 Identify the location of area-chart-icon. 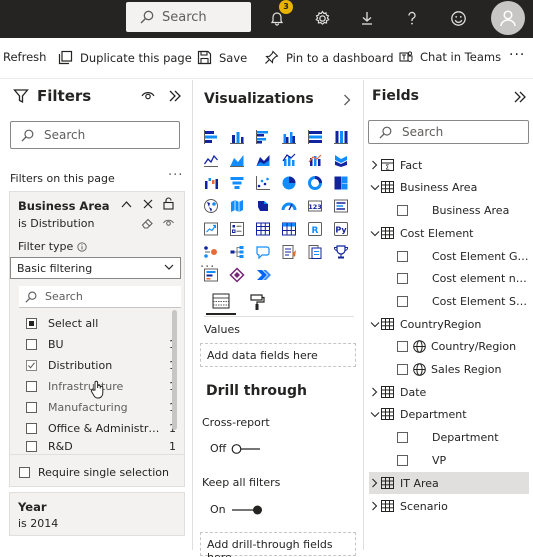
(237, 159).